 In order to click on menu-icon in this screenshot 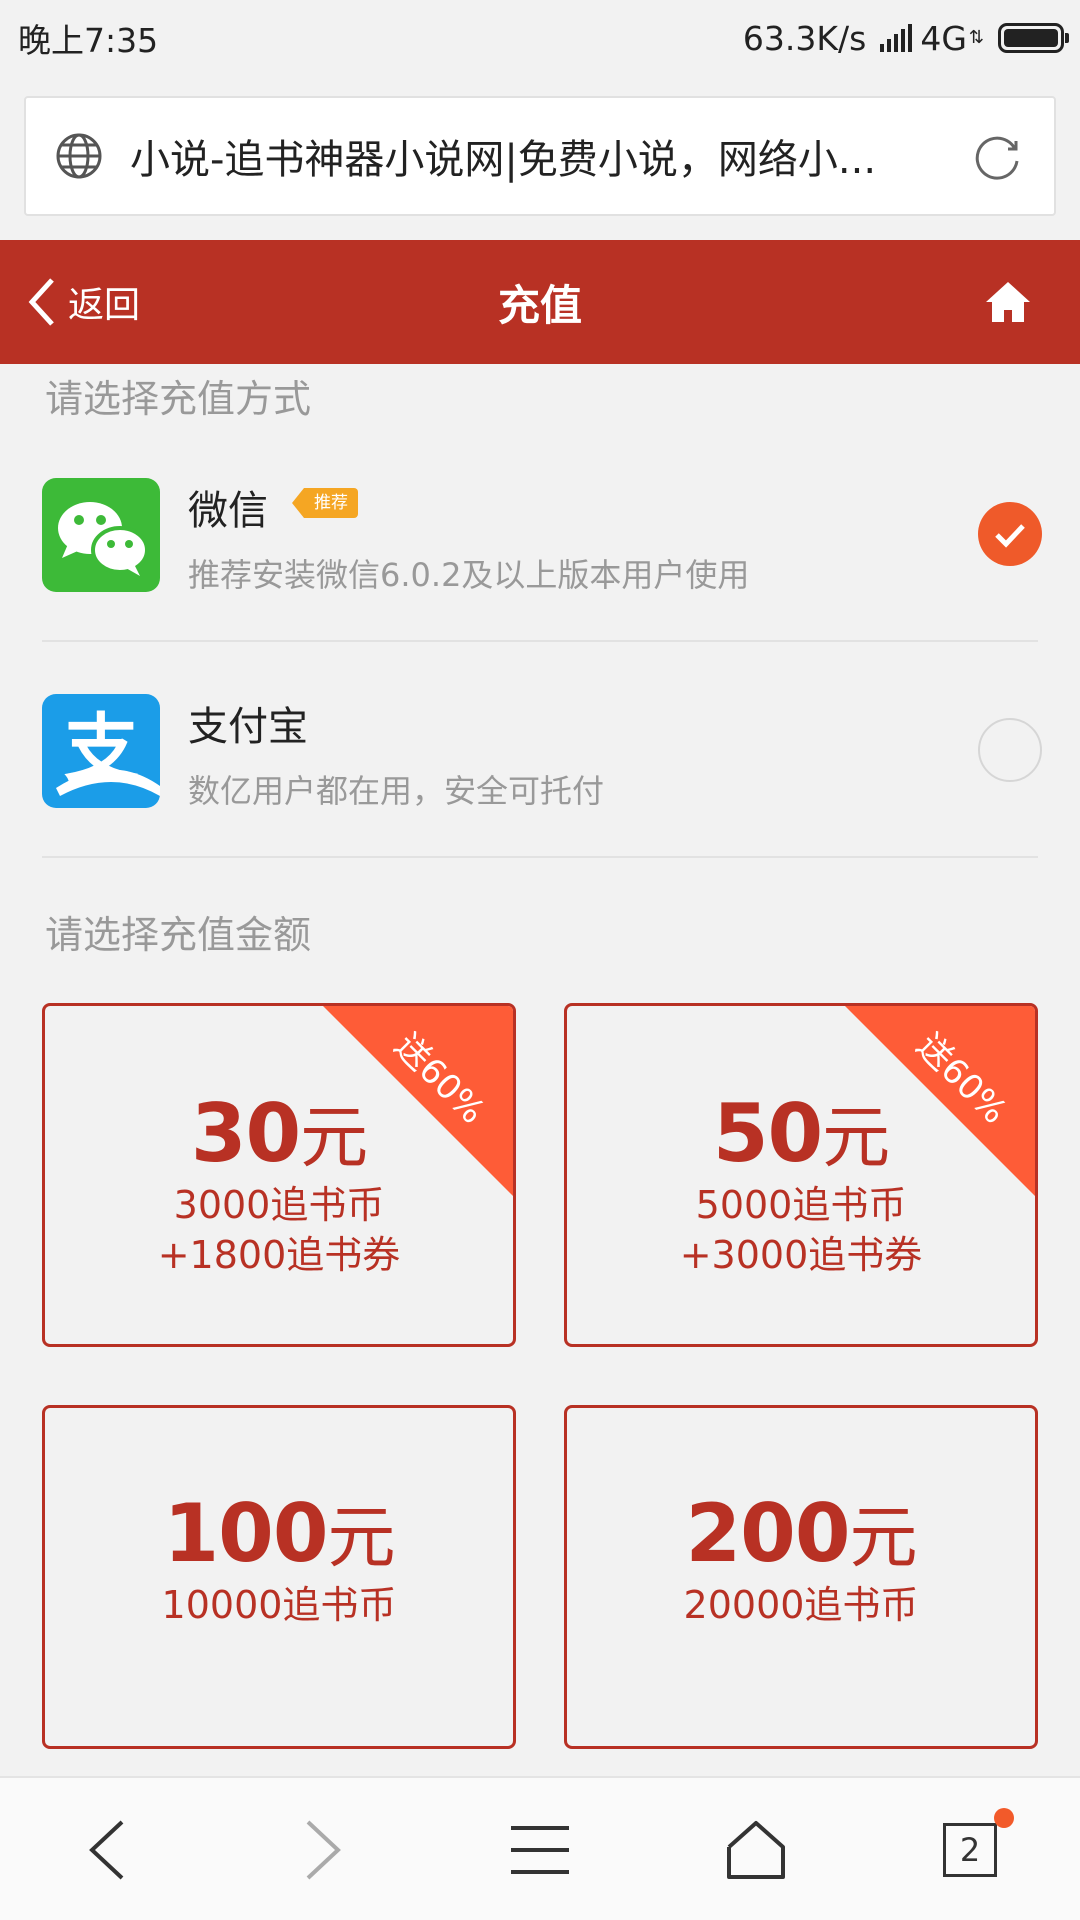, I will do `click(540, 1850)`.